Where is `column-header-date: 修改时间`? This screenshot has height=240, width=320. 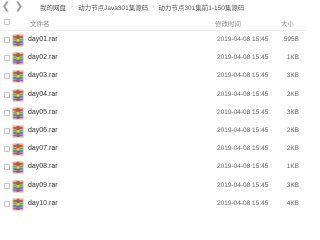 column-header-date: 修改时间 is located at coordinates (228, 23).